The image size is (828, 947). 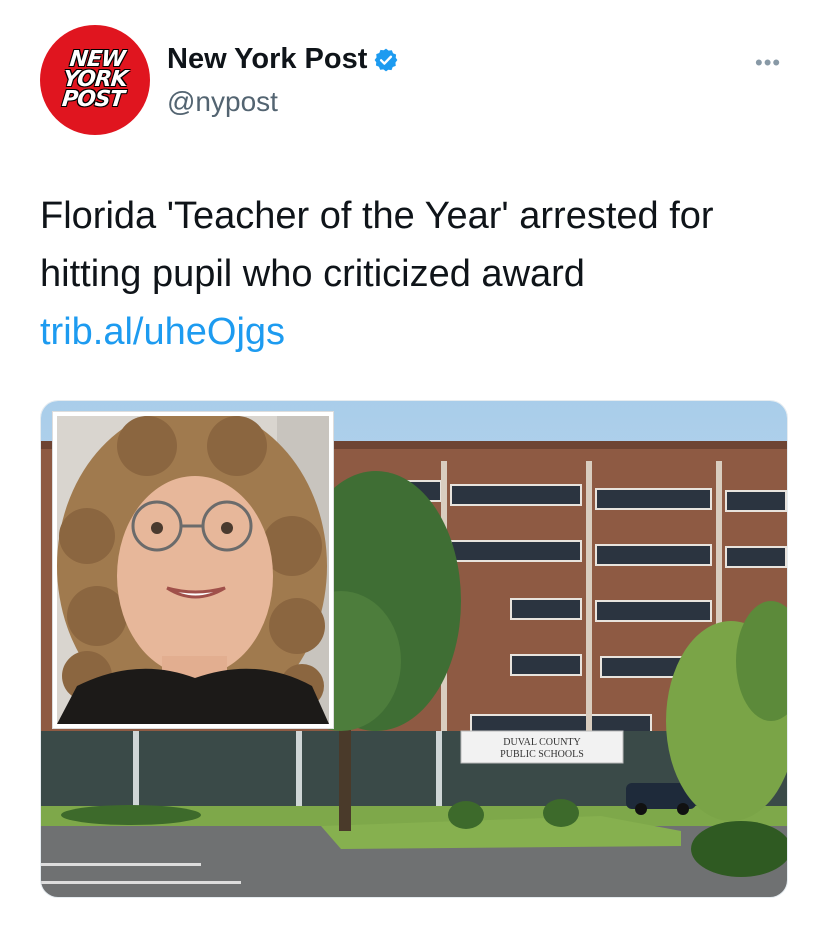 I want to click on new-york-post-logo: NEW YORK POST, so click(x=94, y=79).